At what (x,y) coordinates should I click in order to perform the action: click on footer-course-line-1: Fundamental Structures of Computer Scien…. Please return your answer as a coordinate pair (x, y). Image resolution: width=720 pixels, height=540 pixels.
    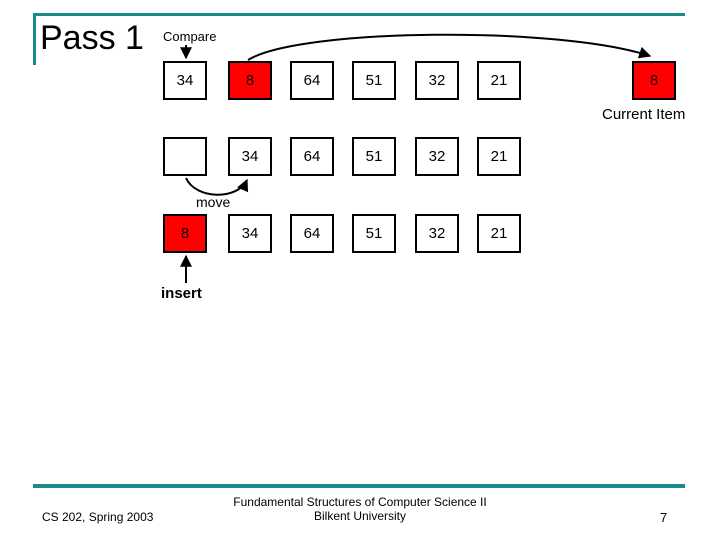
    Looking at the image, I should click on (360, 502).